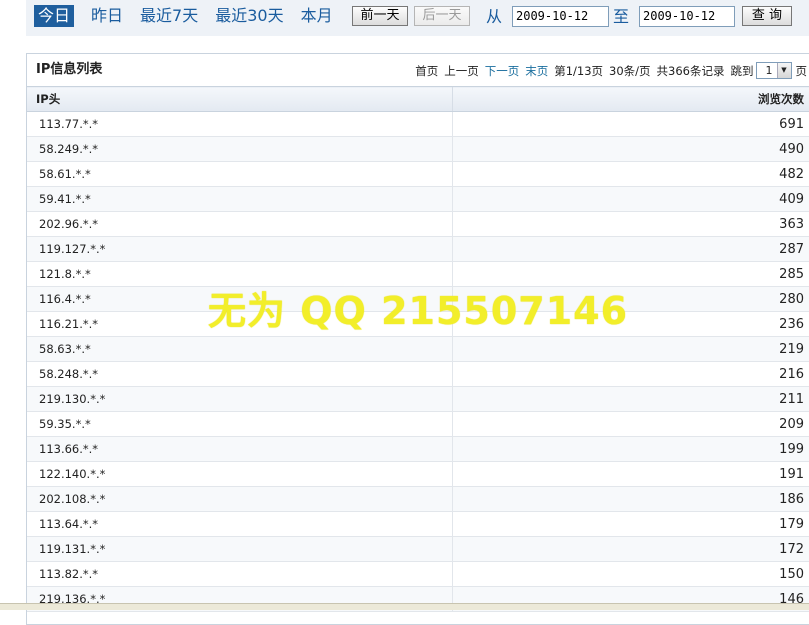 This screenshot has height=625, width=809. I want to click on view-count-cell: 186, so click(631, 499).